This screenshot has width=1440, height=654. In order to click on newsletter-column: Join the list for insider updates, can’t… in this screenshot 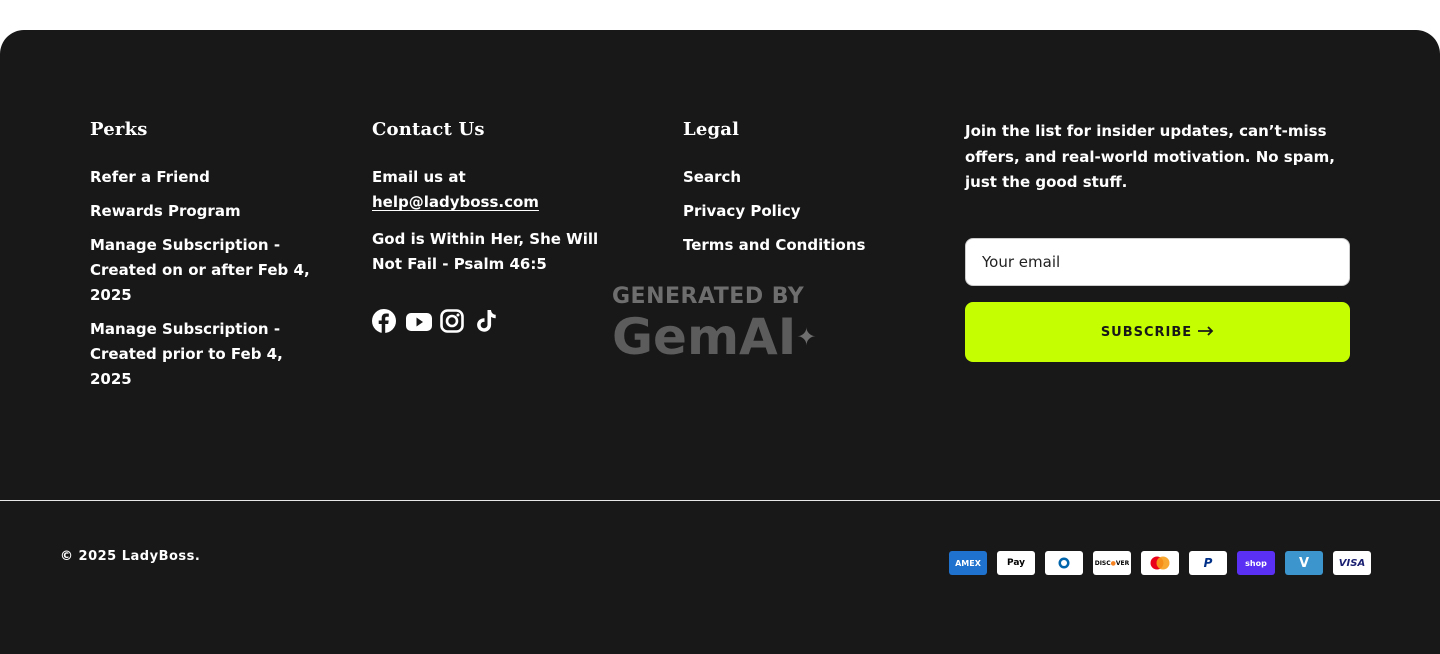, I will do `click(1157, 240)`.